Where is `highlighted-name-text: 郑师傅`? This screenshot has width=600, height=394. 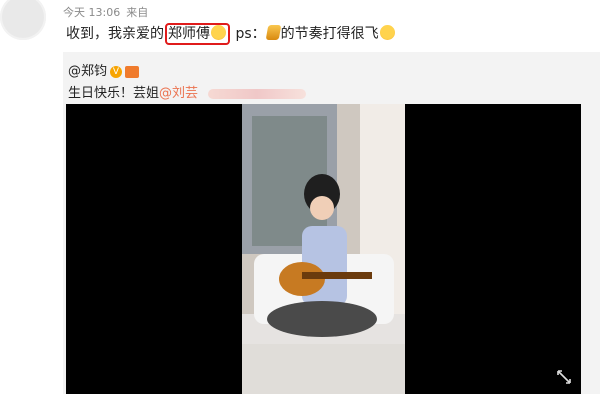
highlighted-name-text: 郑师傅 is located at coordinates (189, 34).